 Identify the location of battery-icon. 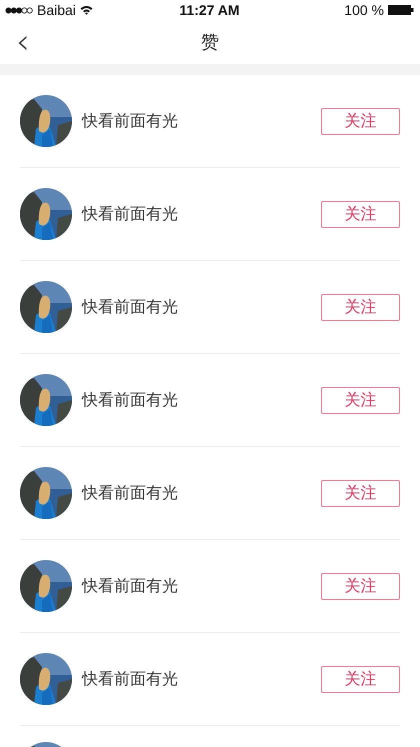
(401, 10).